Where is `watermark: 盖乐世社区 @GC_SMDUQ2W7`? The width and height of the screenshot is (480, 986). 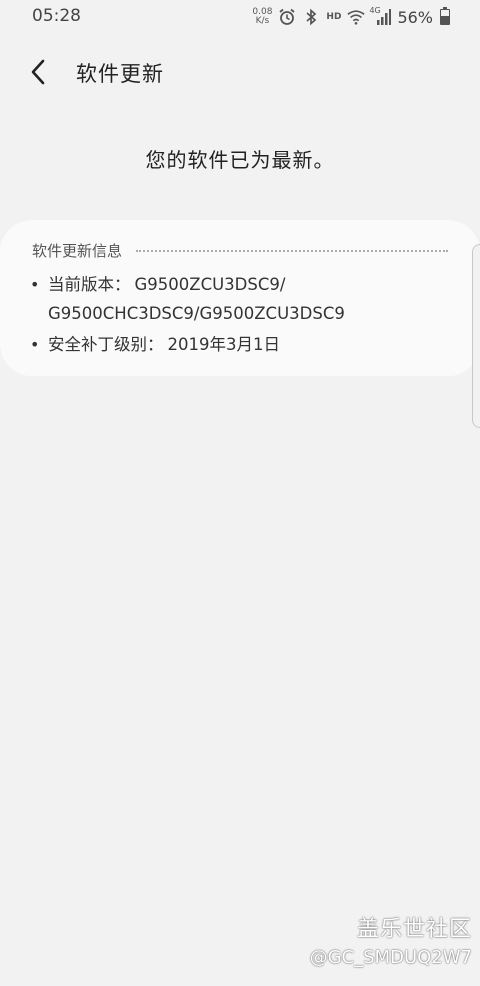 watermark: 盖乐世社区 @GC_SMDUQ2W7 is located at coordinates (391, 939).